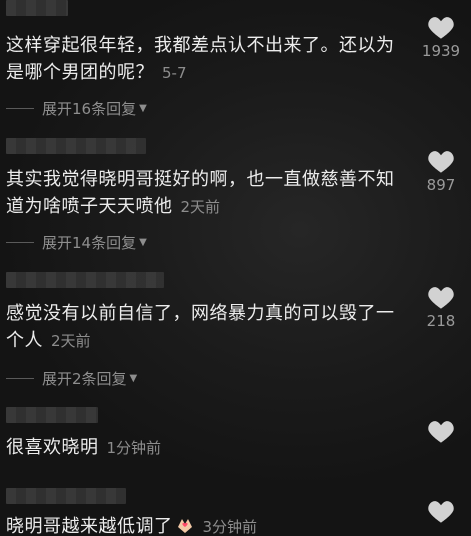  I want to click on heart-hands-emoji, so click(184, 526).